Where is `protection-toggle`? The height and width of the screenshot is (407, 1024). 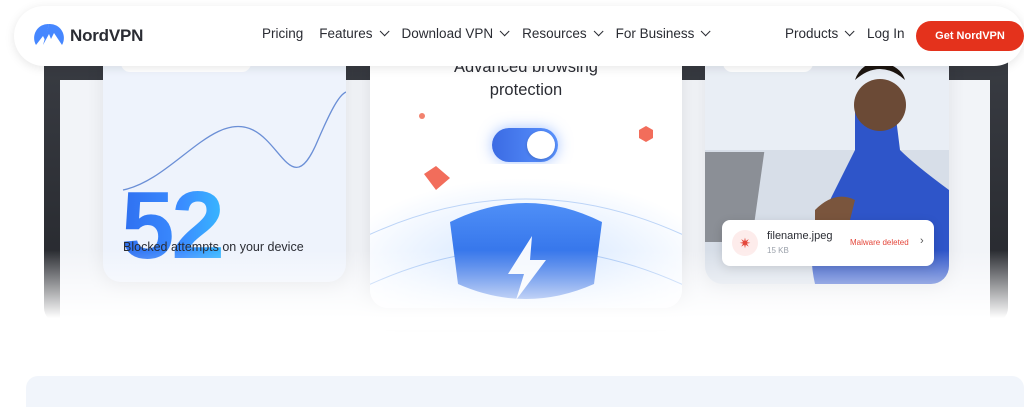 protection-toggle is located at coordinates (525, 145).